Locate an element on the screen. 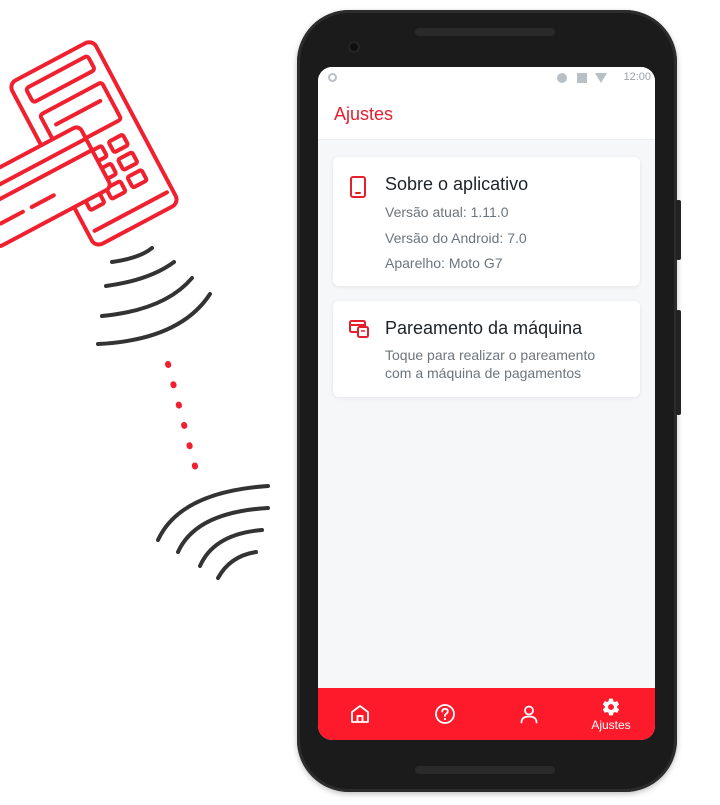 The image size is (720, 805). nfc-waves-bottom-icon is located at coordinates (213, 532).